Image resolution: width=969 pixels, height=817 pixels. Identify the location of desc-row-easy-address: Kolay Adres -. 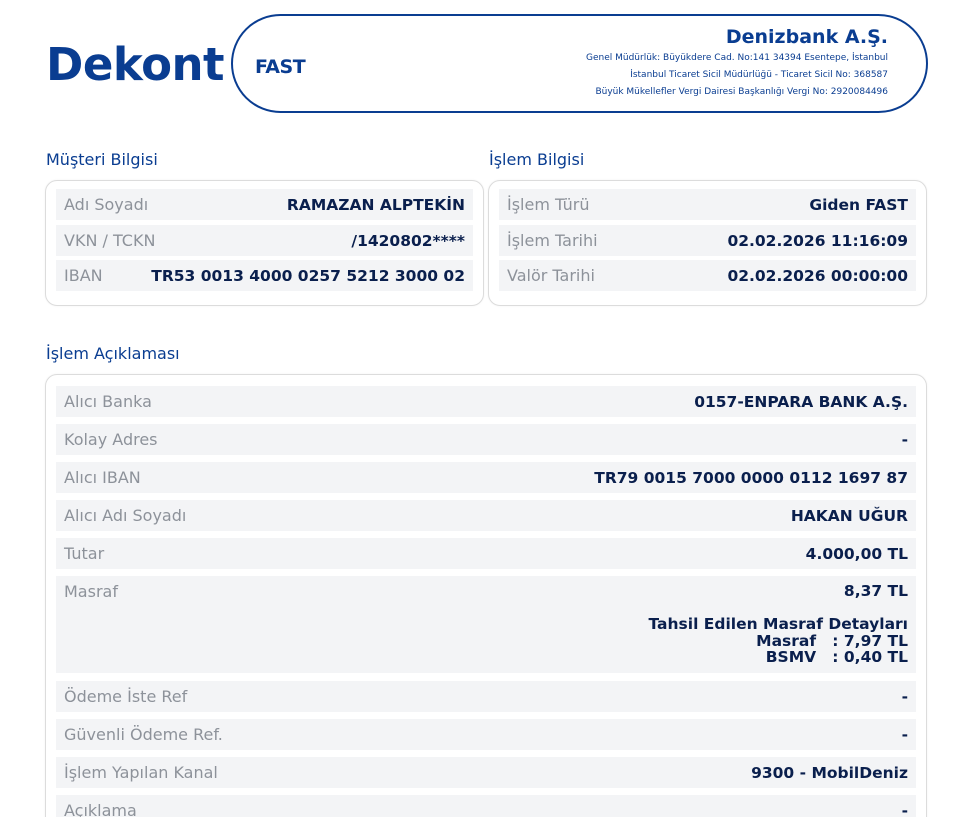
(486, 439).